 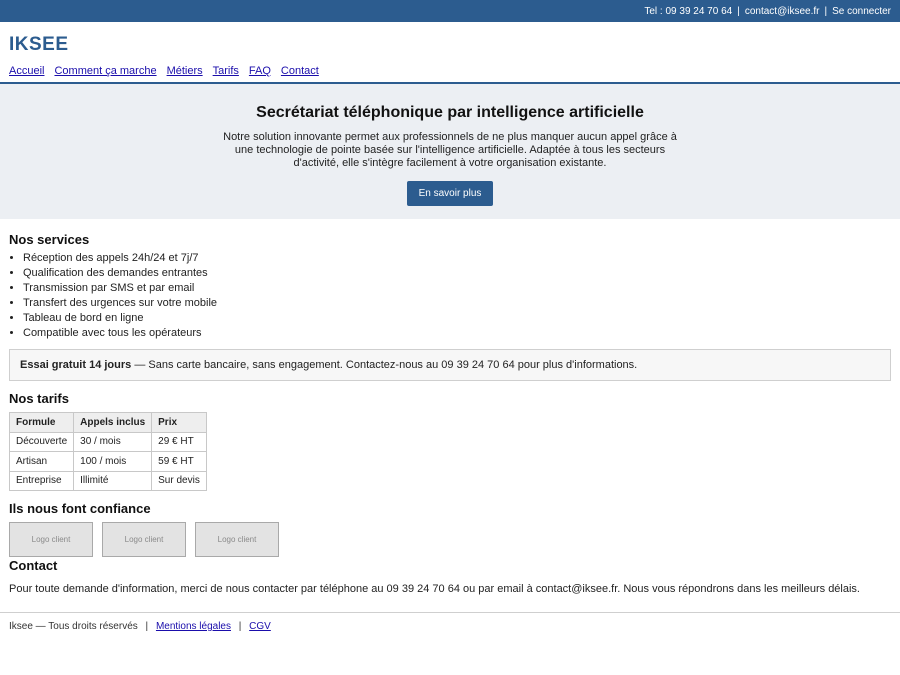 What do you see at coordinates (457, 273) in the screenshot?
I see `list-item: Qualification des demandes entrantes` at bounding box center [457, 273].